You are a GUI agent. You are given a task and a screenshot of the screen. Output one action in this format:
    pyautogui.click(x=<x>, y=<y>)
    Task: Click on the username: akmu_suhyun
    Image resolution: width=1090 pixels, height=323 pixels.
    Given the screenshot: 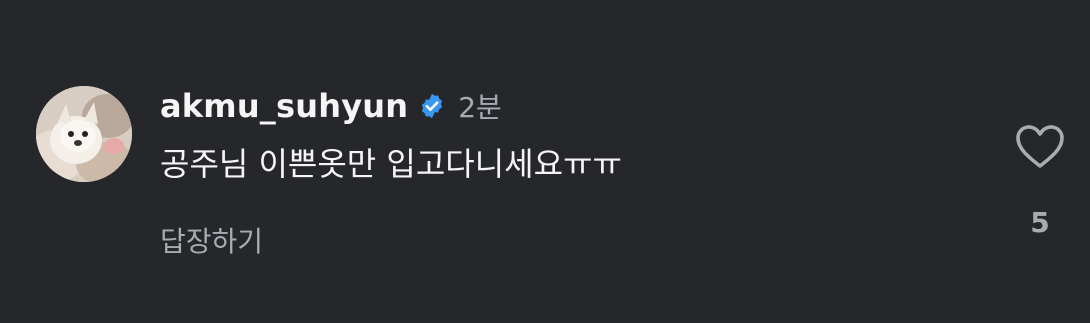 What is the action you would take?
    pyautogui.click(x=284, y=106)
    